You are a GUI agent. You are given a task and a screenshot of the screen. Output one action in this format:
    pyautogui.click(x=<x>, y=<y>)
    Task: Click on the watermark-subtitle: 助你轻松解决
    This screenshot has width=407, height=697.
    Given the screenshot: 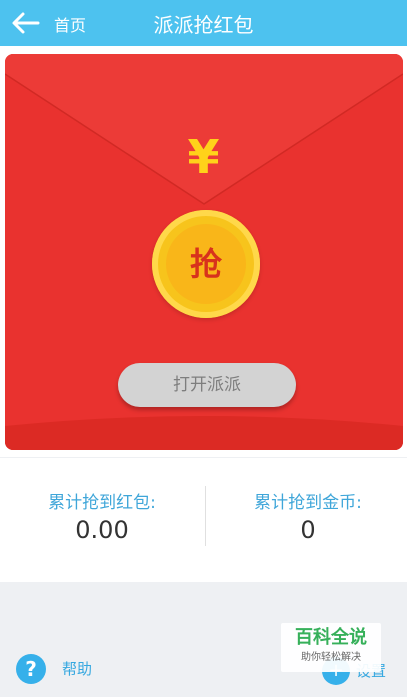 What is the action you would take?
    pyautogui.click(x=331, y=657)
    